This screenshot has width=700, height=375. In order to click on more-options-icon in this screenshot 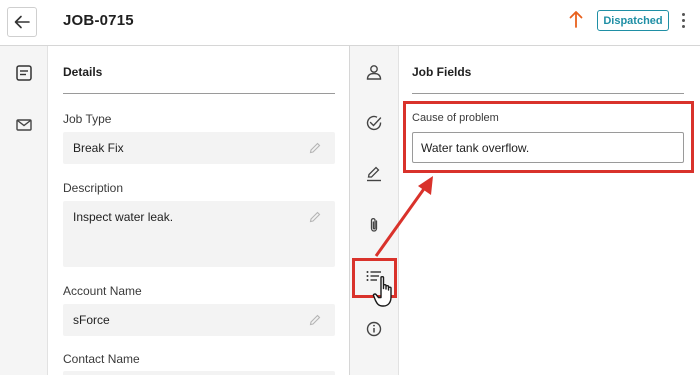, I will do `click(683, 22)`.